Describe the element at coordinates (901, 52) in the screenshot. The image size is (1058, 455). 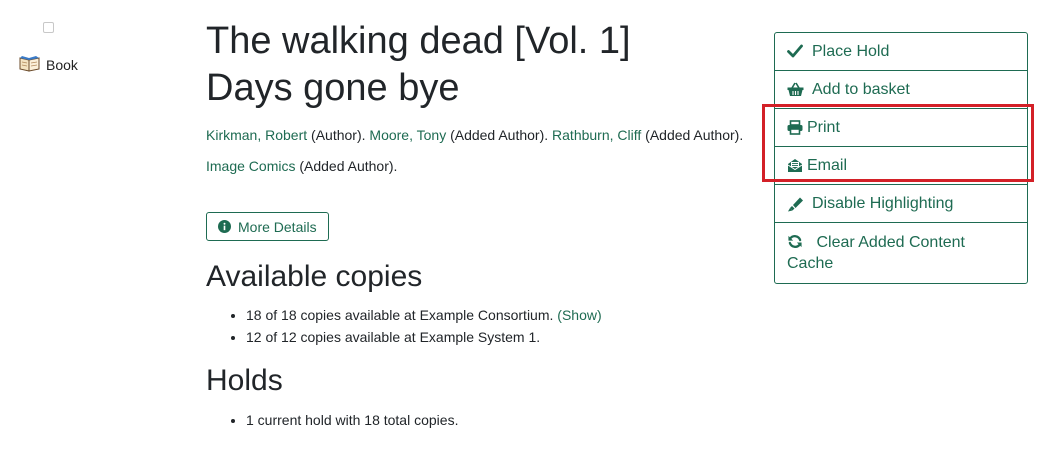
I see `place-hold-button: Place Hold` at that location.